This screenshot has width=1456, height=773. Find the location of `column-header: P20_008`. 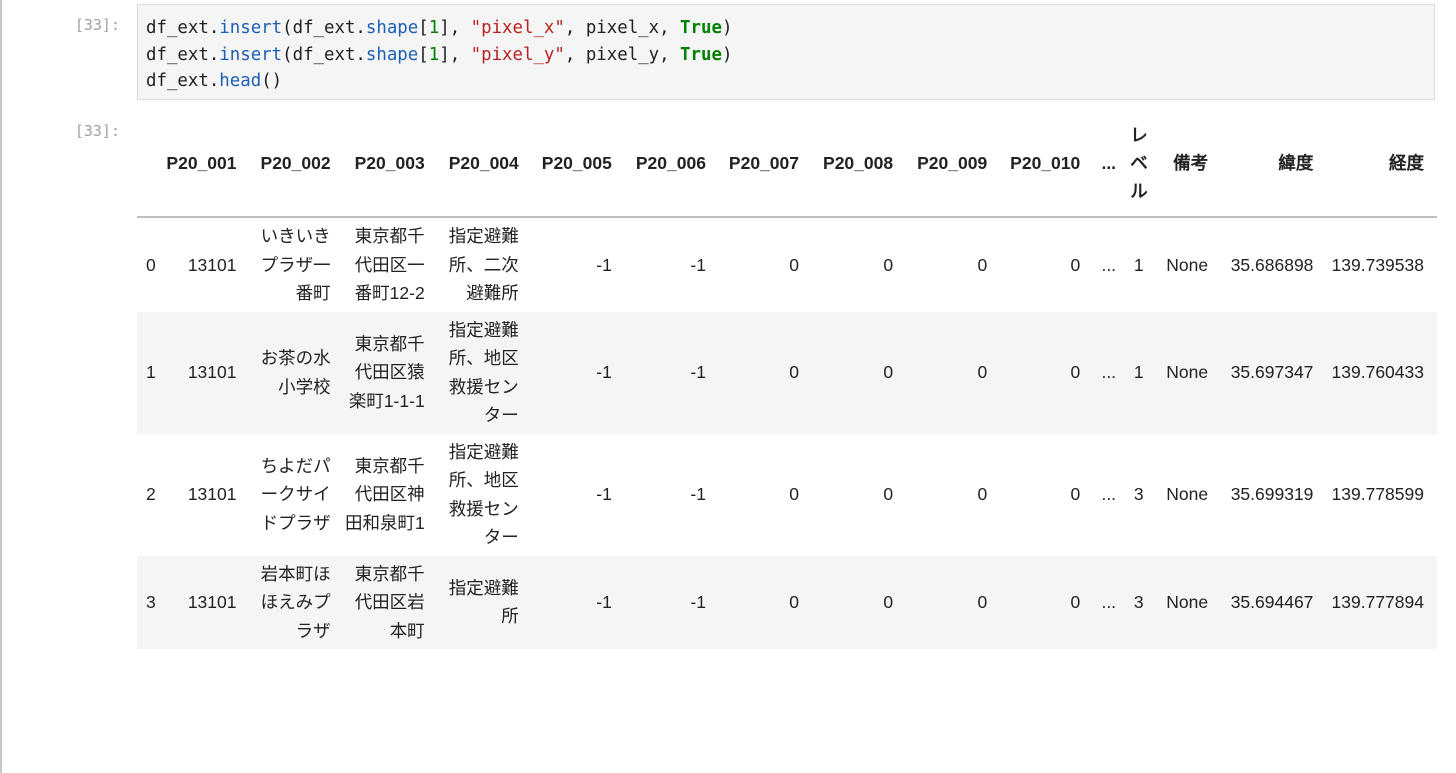

column-header: P20_008 is located at coordinates (859, 164).